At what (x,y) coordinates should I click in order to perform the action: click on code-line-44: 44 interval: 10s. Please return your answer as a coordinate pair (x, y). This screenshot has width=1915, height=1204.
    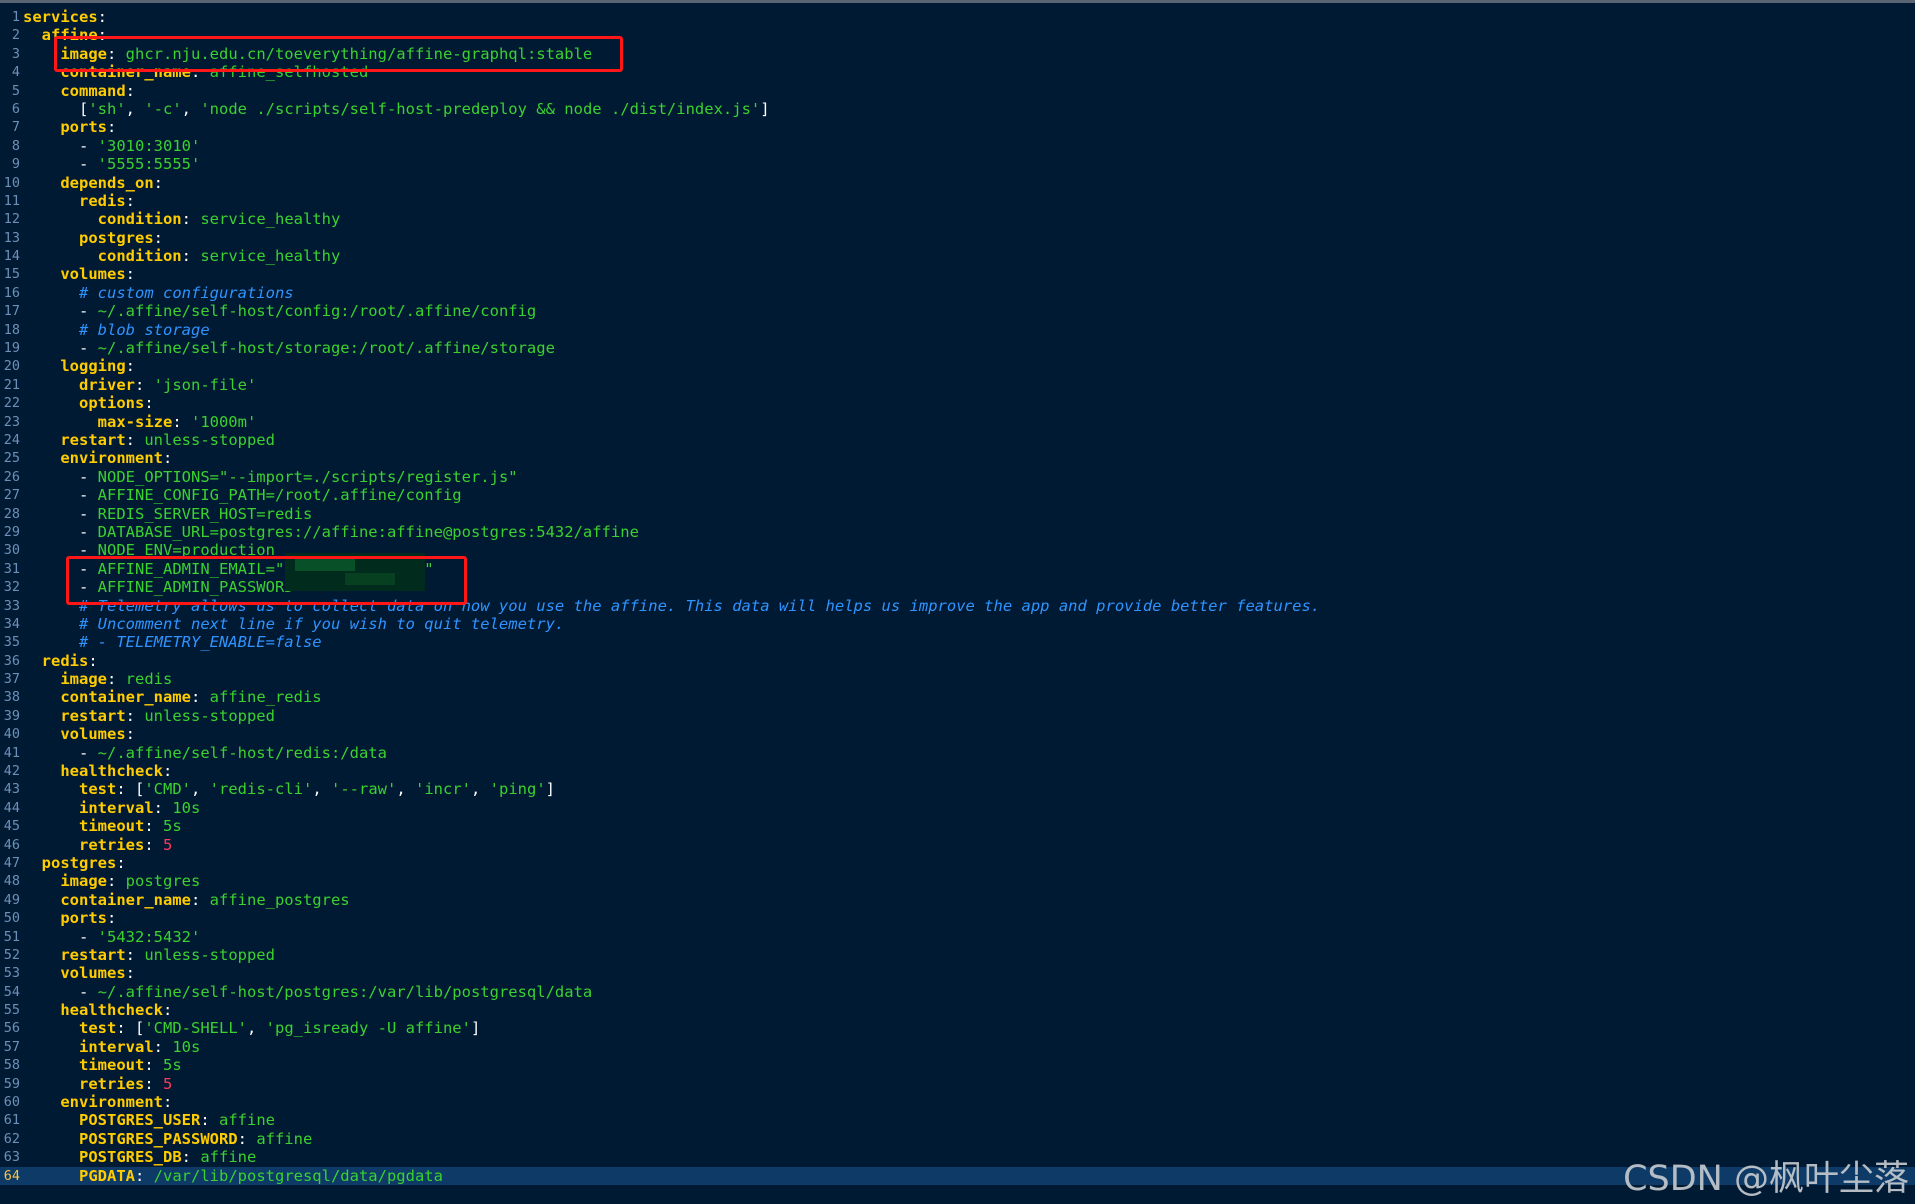
    Looking at the image, I should click on (957, 808).